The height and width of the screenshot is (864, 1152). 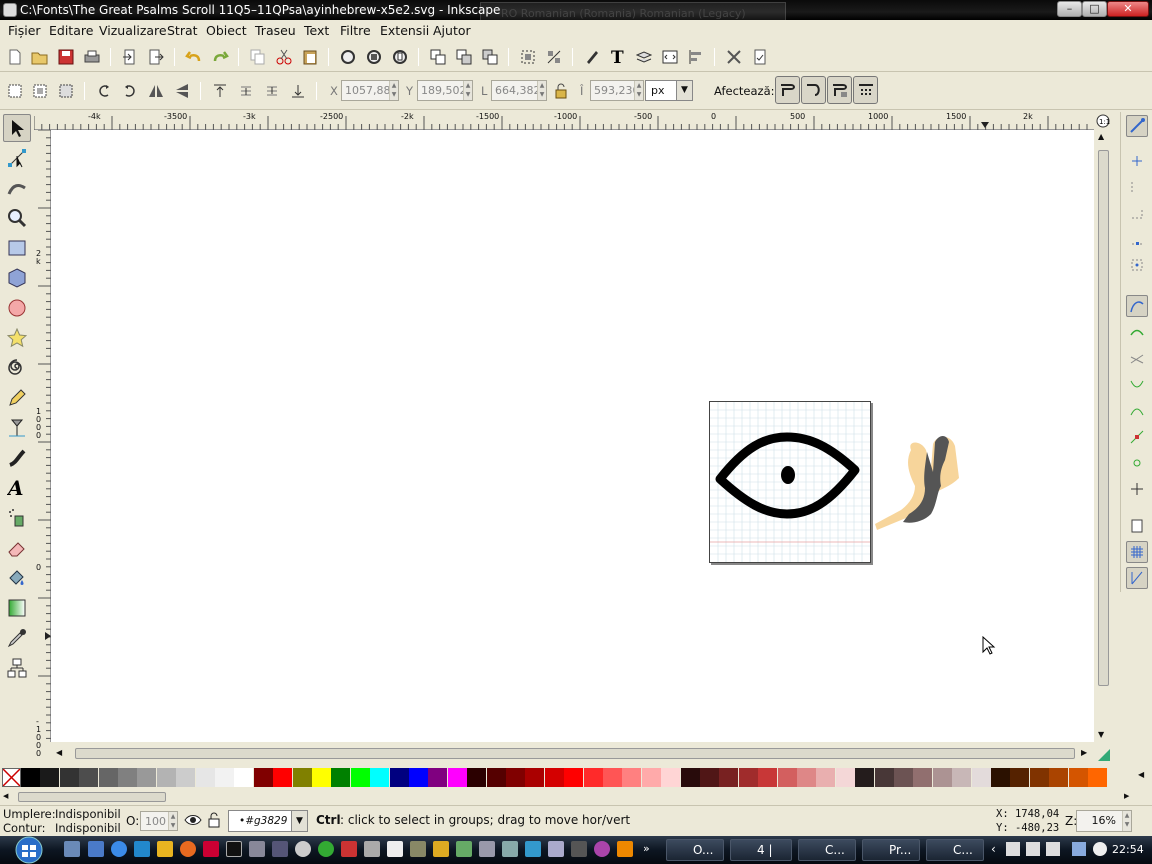 I want to click on inkscape-app-icon, so click(x=10, y=10).